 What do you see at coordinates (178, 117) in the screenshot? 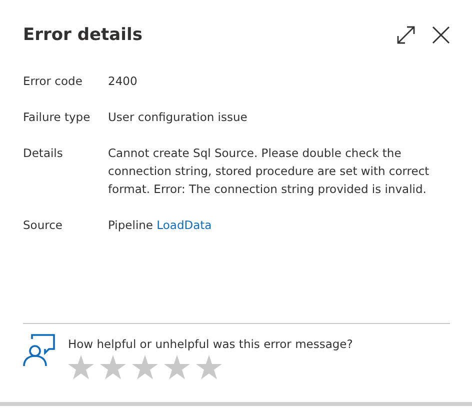
I see `field-value: User configuration issue` at bounding box center [178, 117].